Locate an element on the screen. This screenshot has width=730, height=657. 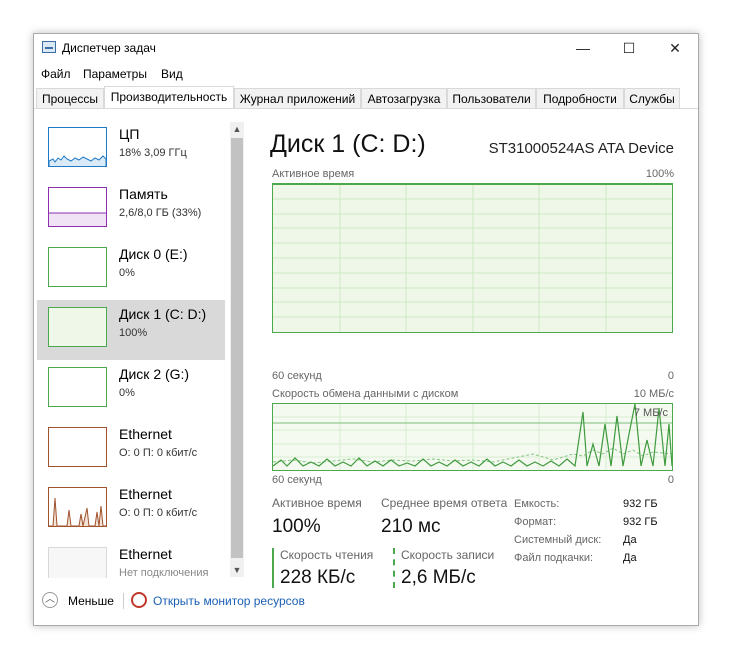
sidebar-item-label: Диск 0 (E:) is located at coordinates (153, 254).